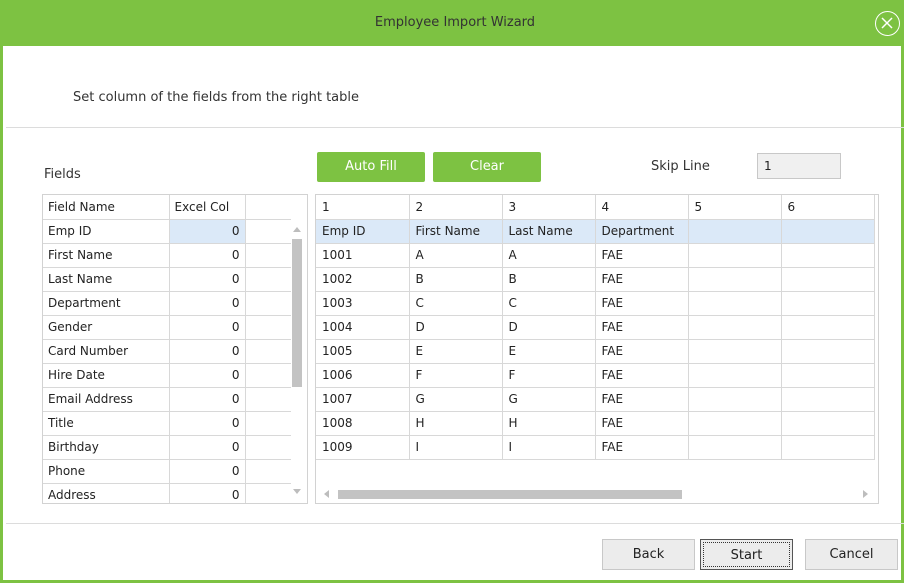 The height and width of the screenshot is (583, 904). Describe the element at coordinates (510, 494) in the screenshot. I see `preview-scroll-thumb` at that location.